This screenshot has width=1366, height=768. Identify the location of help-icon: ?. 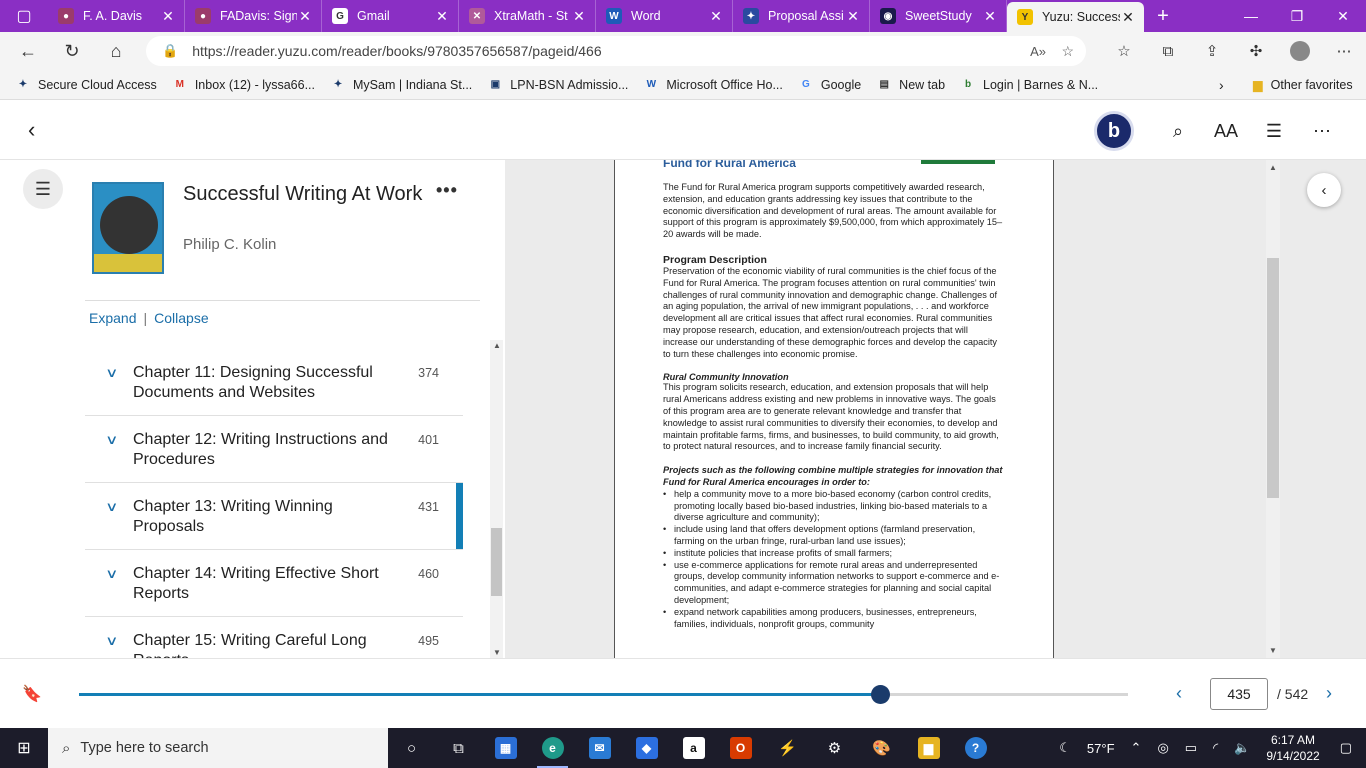
(975, 748).